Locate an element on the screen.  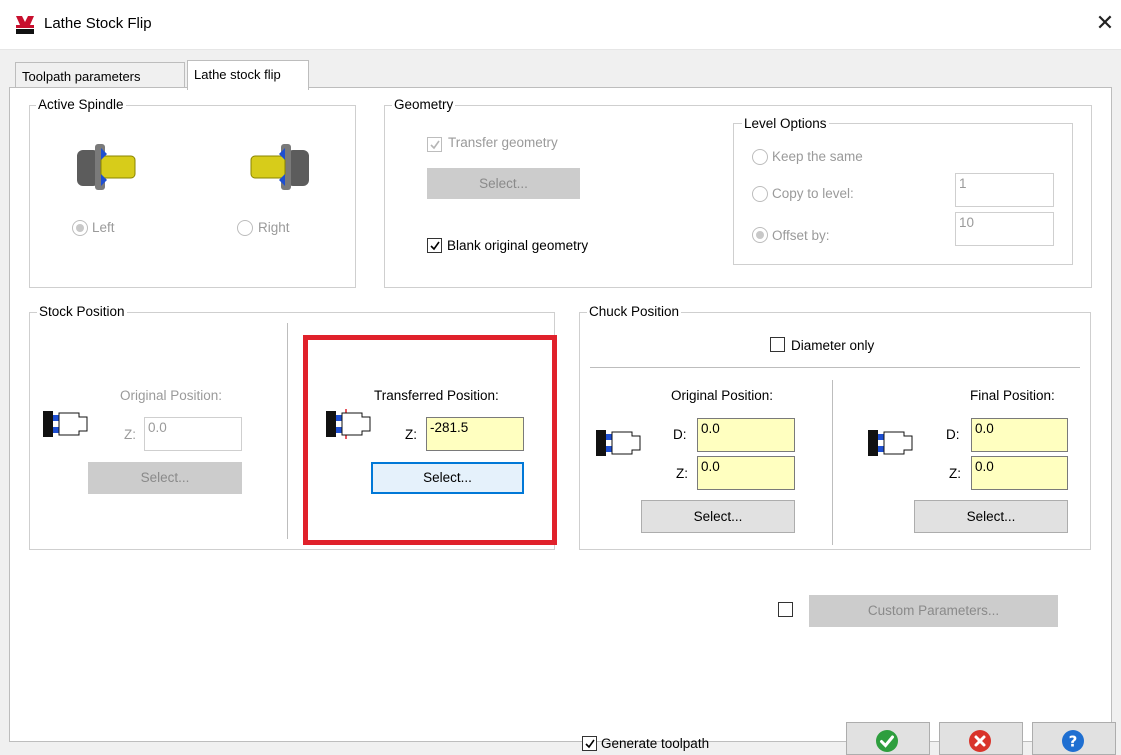
active-spindle-group is located at coordinates (192, 196).